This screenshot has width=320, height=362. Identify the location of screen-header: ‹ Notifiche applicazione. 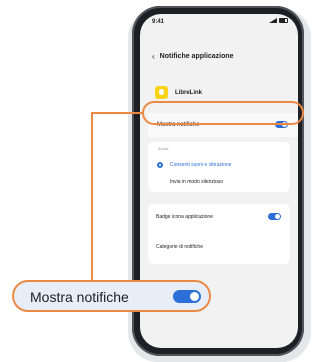
(193, 56).